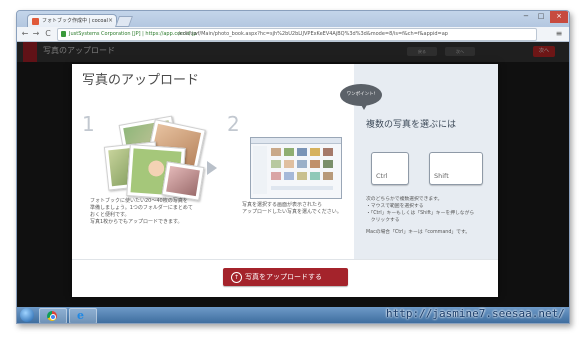 The height and width of the screenshot is (344, 583). What do you see at coordinates (141, 80) in the screenshot?
I see `dialog-title: 写真のアップロード` at bounding box center [141, 80].